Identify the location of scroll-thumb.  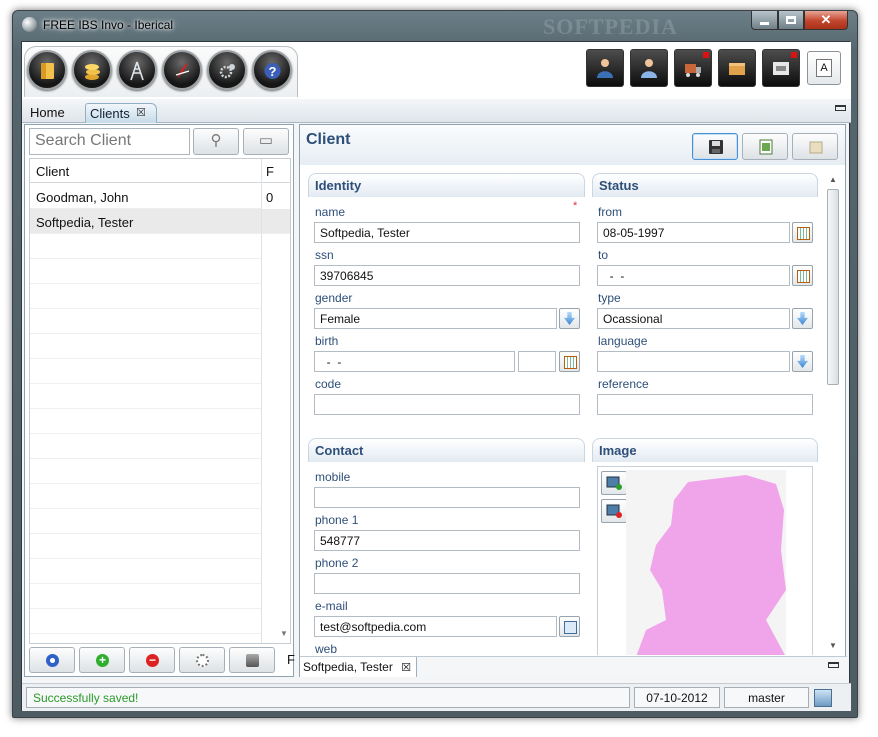
(833, 287).